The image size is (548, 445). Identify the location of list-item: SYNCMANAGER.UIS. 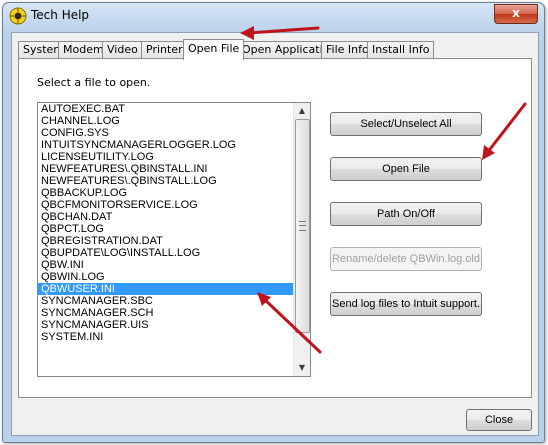
(166, 325).